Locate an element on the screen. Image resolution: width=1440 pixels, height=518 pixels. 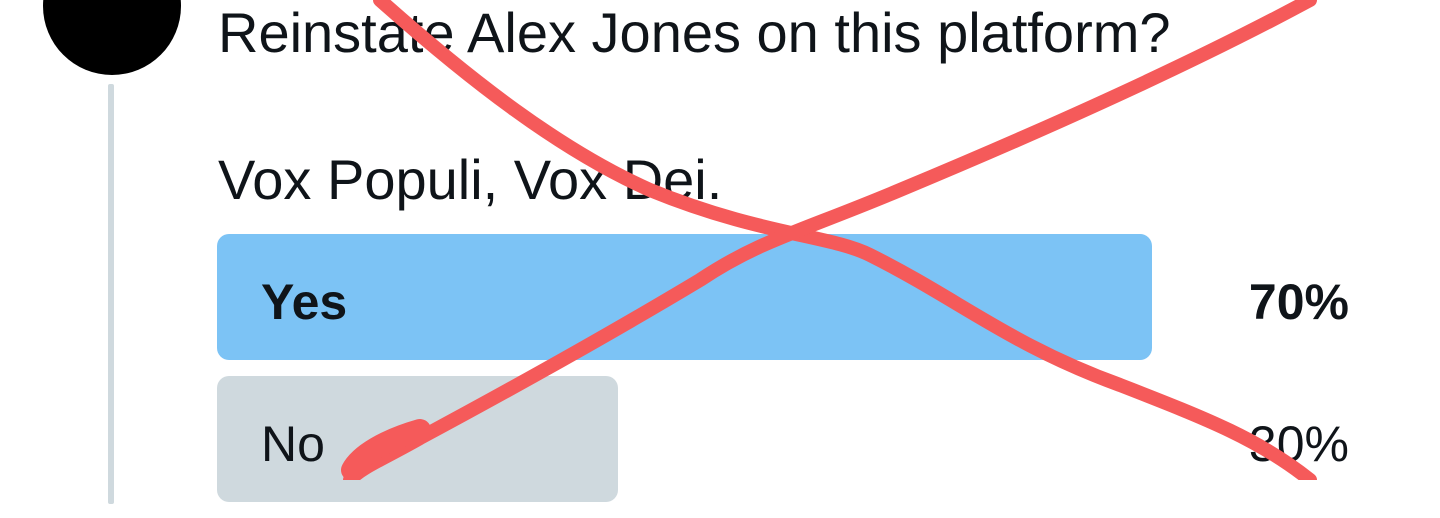
avatar is located at coordinates (112, 37).